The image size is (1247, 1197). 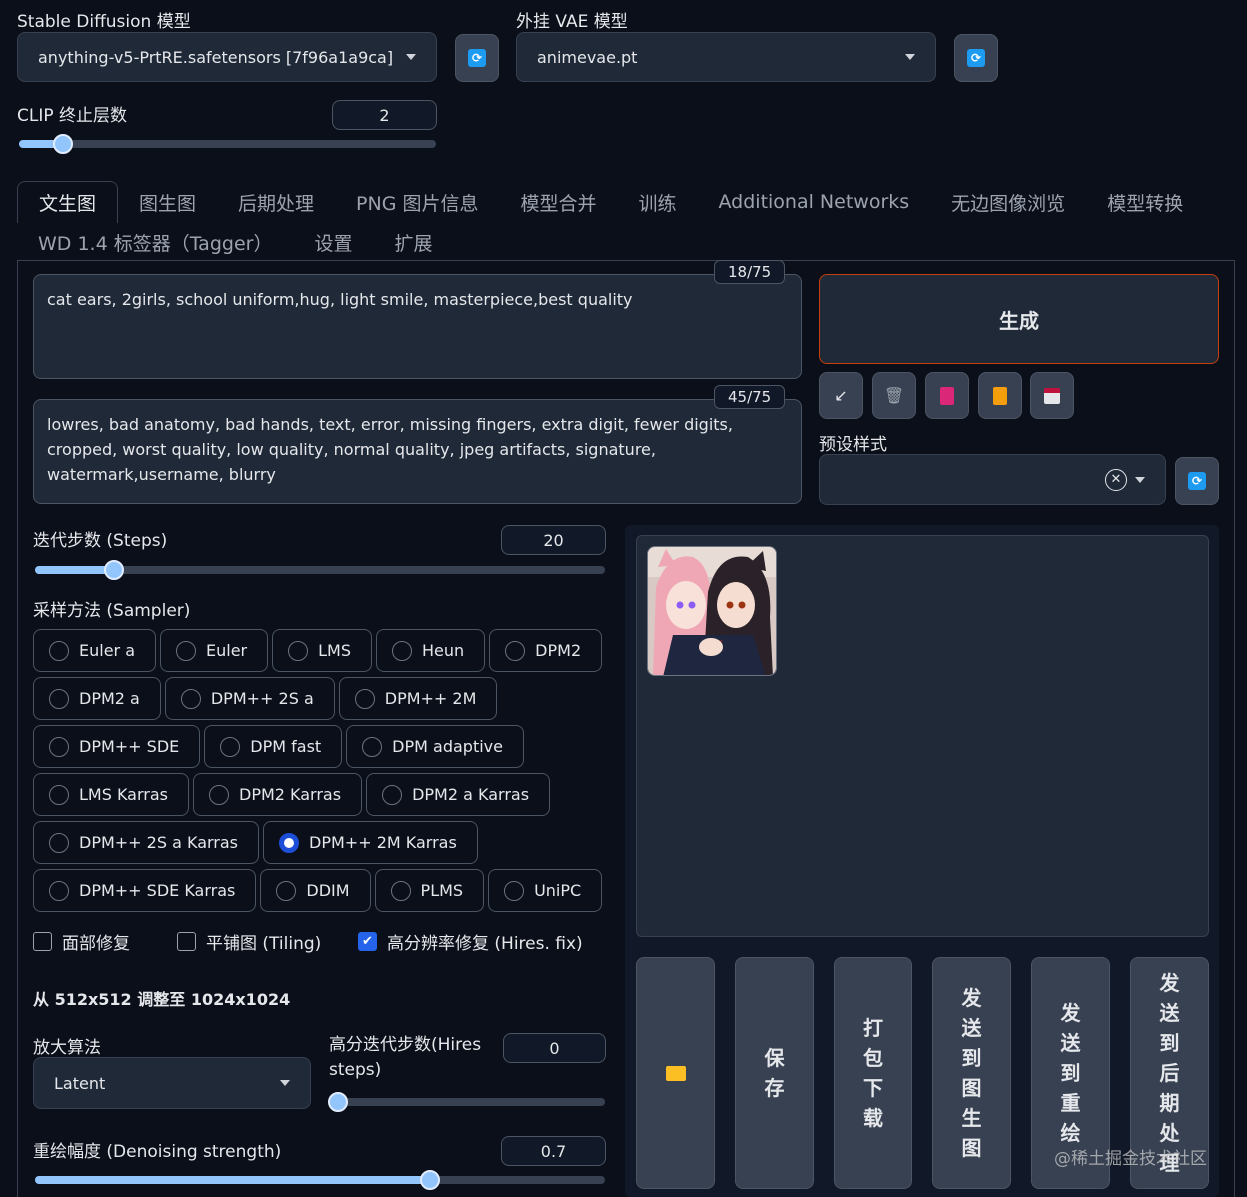 What do you see at coordinates (572, 22) in the screenshot?
I see `vae-label: 外挂 VAE 模型` at bounding box center [572, 22].